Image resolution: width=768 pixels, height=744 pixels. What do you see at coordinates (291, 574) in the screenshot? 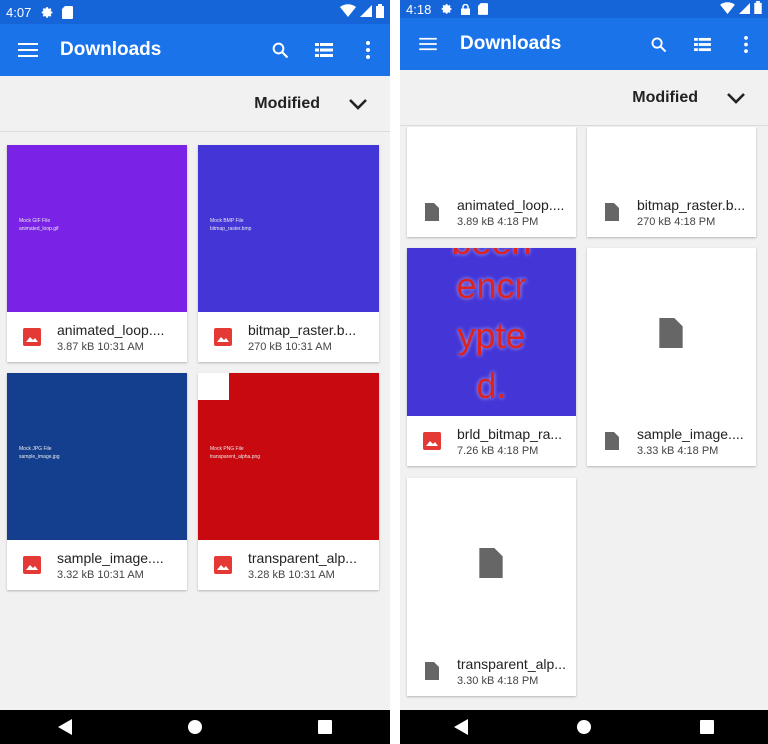
I see `file-info: 3.28 kB 10:31 AM` at bounding box center [291, 574].